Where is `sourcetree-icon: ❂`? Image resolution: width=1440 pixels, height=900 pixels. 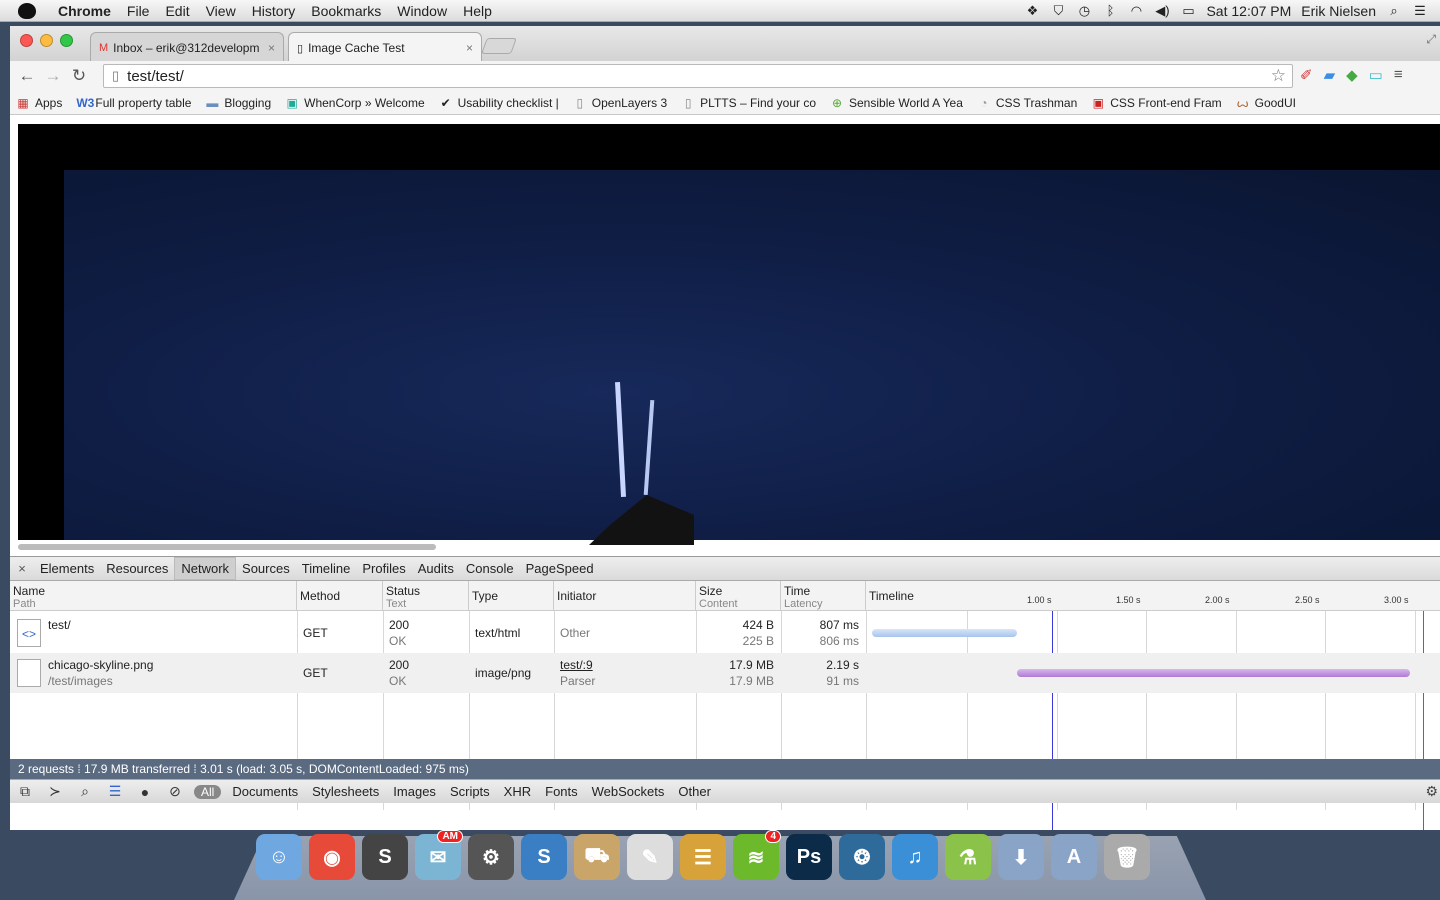
sourcetree-icon: ❂ is located at coordinates (862, 857).